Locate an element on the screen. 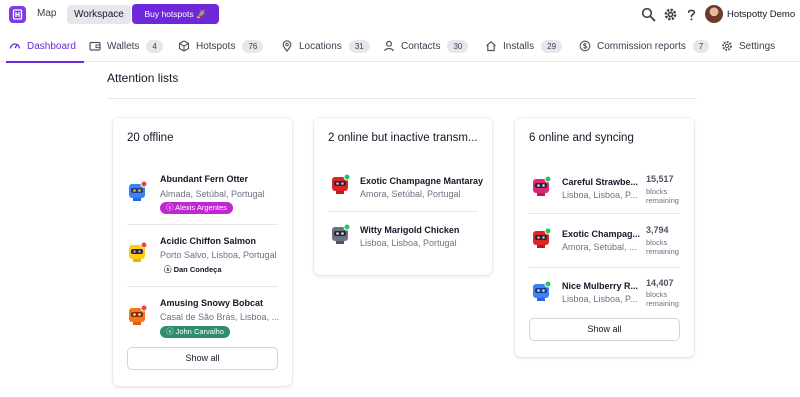  tab-label: Settings is located at coordinates (757, 46).